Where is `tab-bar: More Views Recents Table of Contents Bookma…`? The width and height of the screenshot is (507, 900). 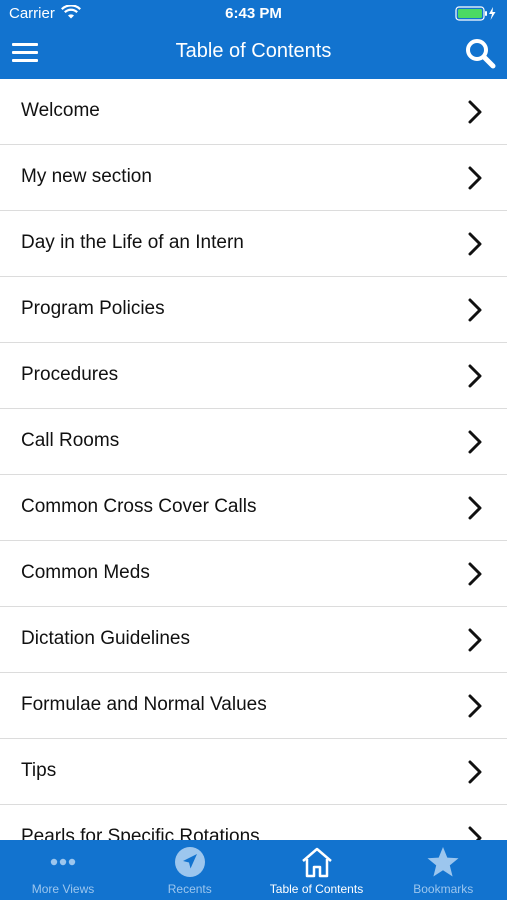
tab-bar: More Views Recents Table of Contents Bookma… is located at coordinates (253, 870).